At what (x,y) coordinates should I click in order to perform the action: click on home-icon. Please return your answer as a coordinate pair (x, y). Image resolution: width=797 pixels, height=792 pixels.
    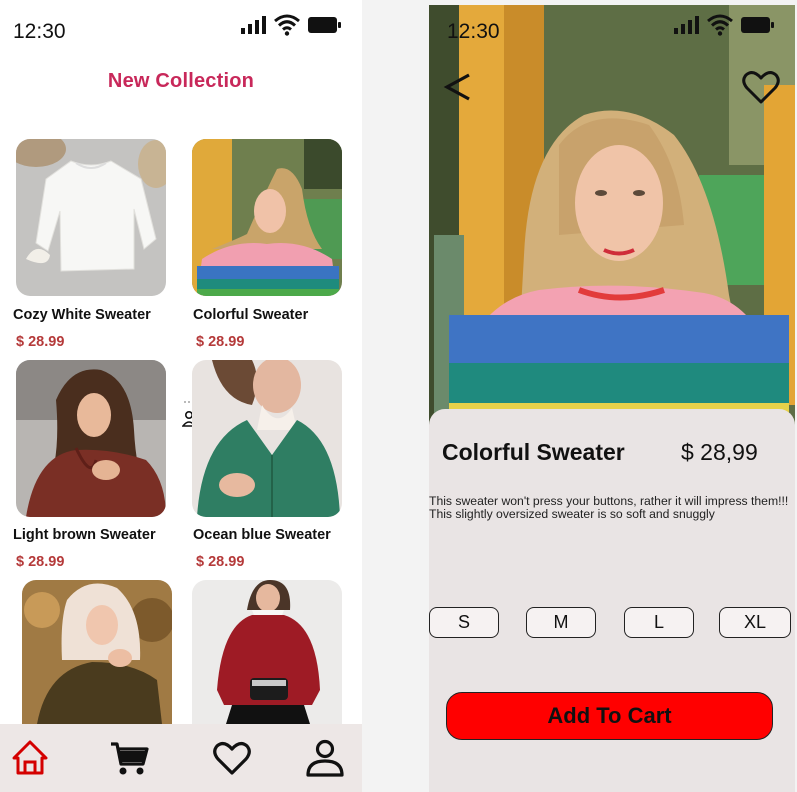
    Looking at the image, I should click on (30, 757).